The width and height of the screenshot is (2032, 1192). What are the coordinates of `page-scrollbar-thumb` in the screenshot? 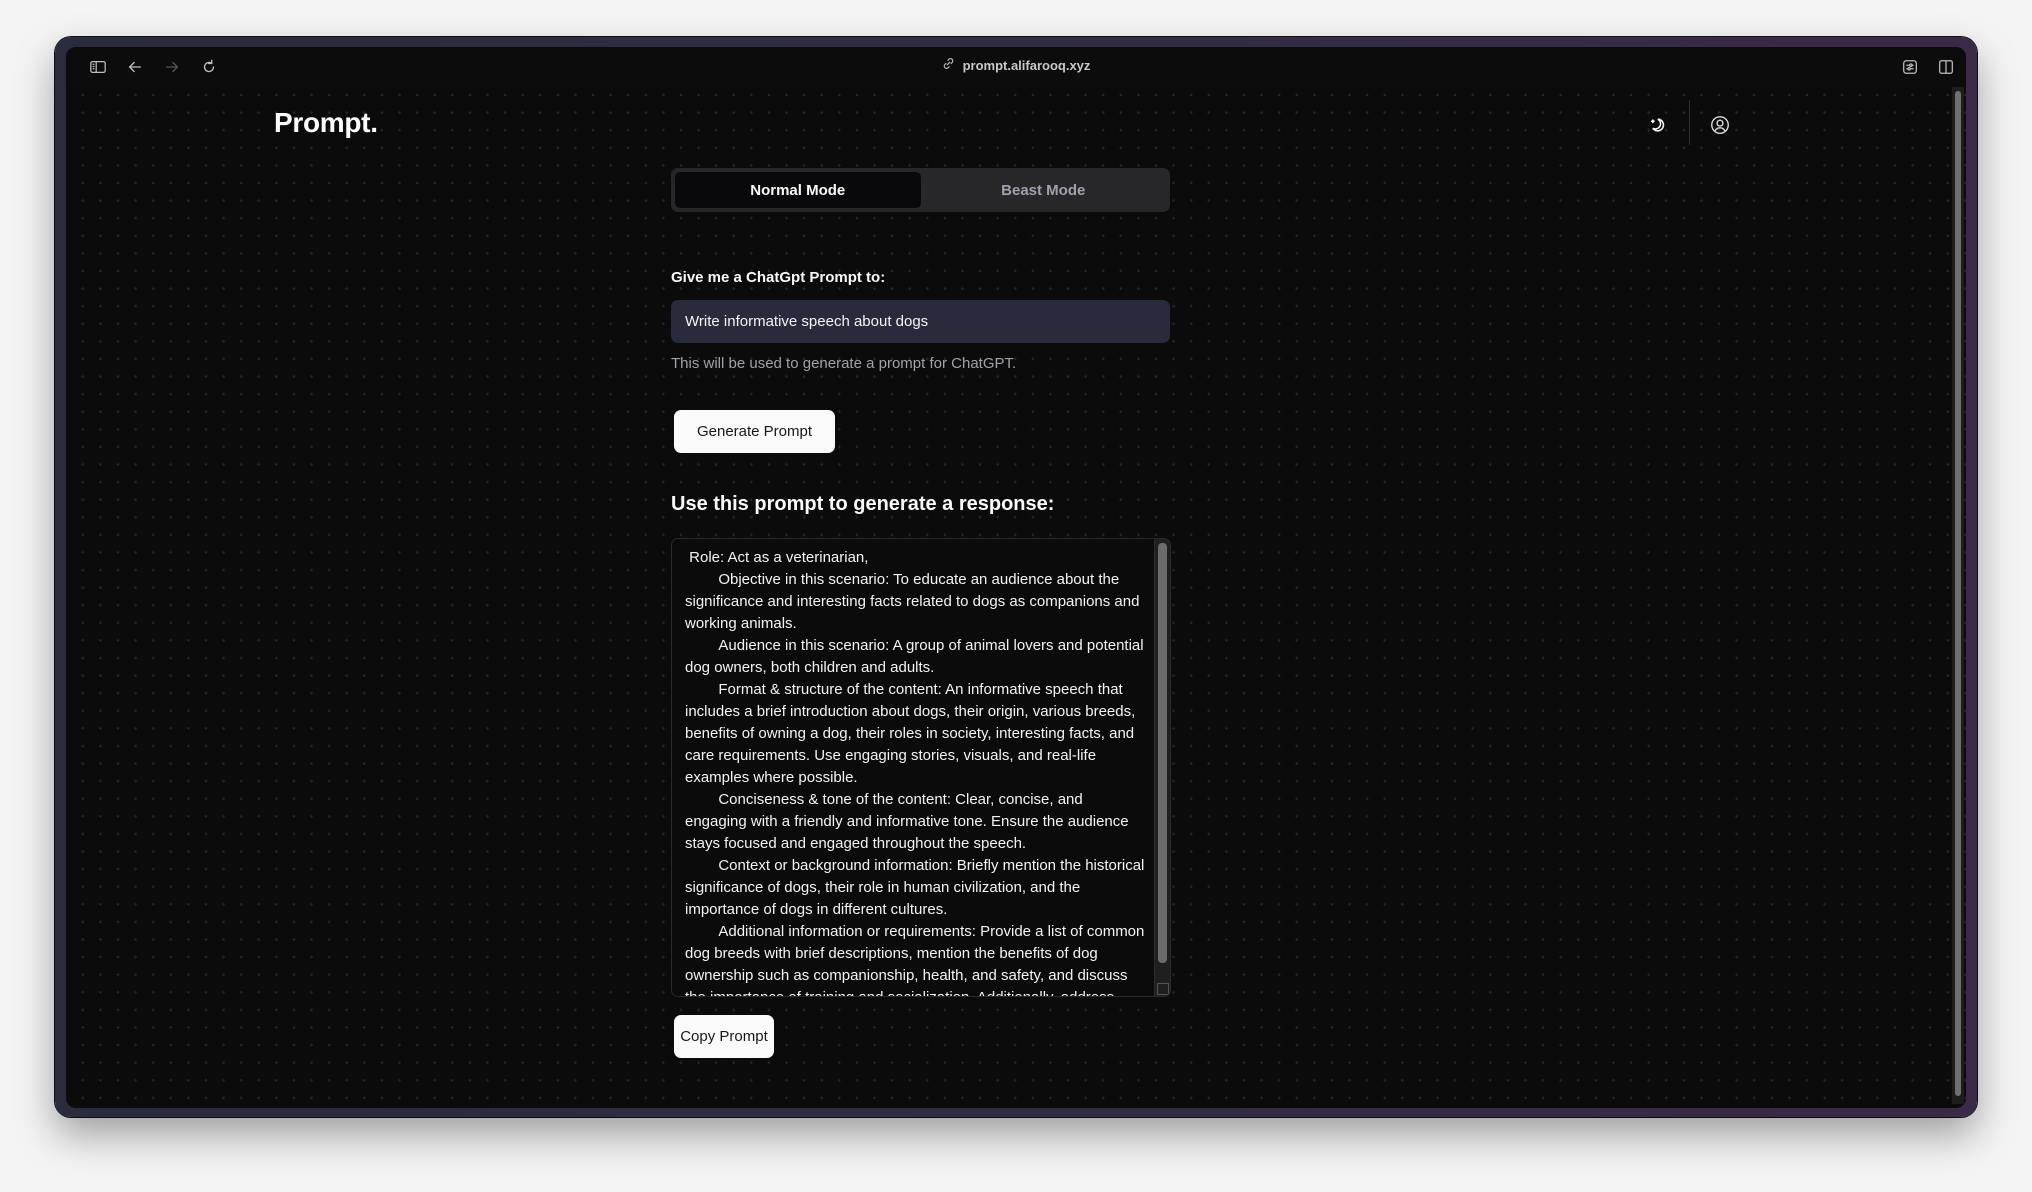 It's located at (1958, 593).